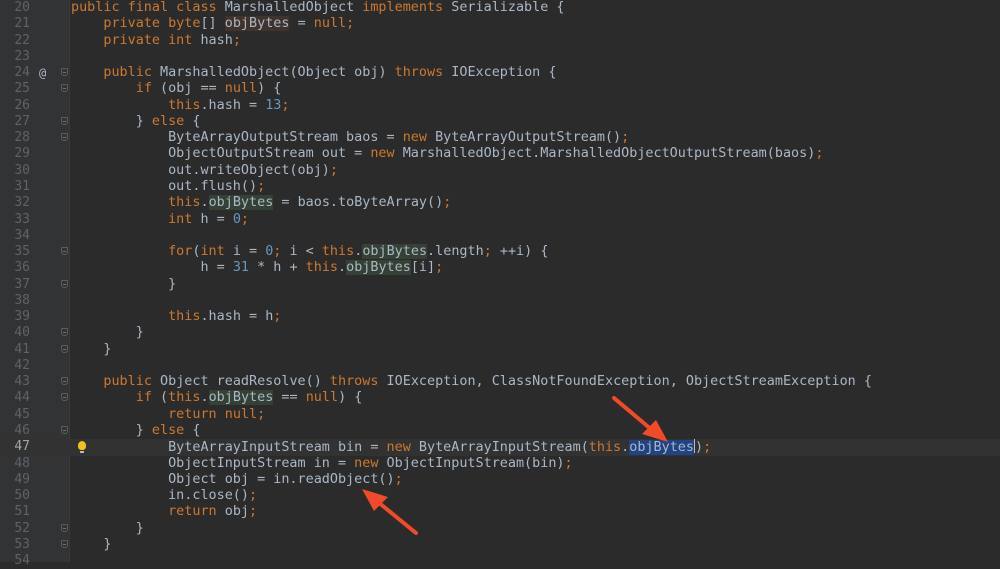 This screenshot has height=569, width=1000. Describe the element at coordinates (640, 419) in the screenshot. I see `arrow-to-objbytes` at that location.